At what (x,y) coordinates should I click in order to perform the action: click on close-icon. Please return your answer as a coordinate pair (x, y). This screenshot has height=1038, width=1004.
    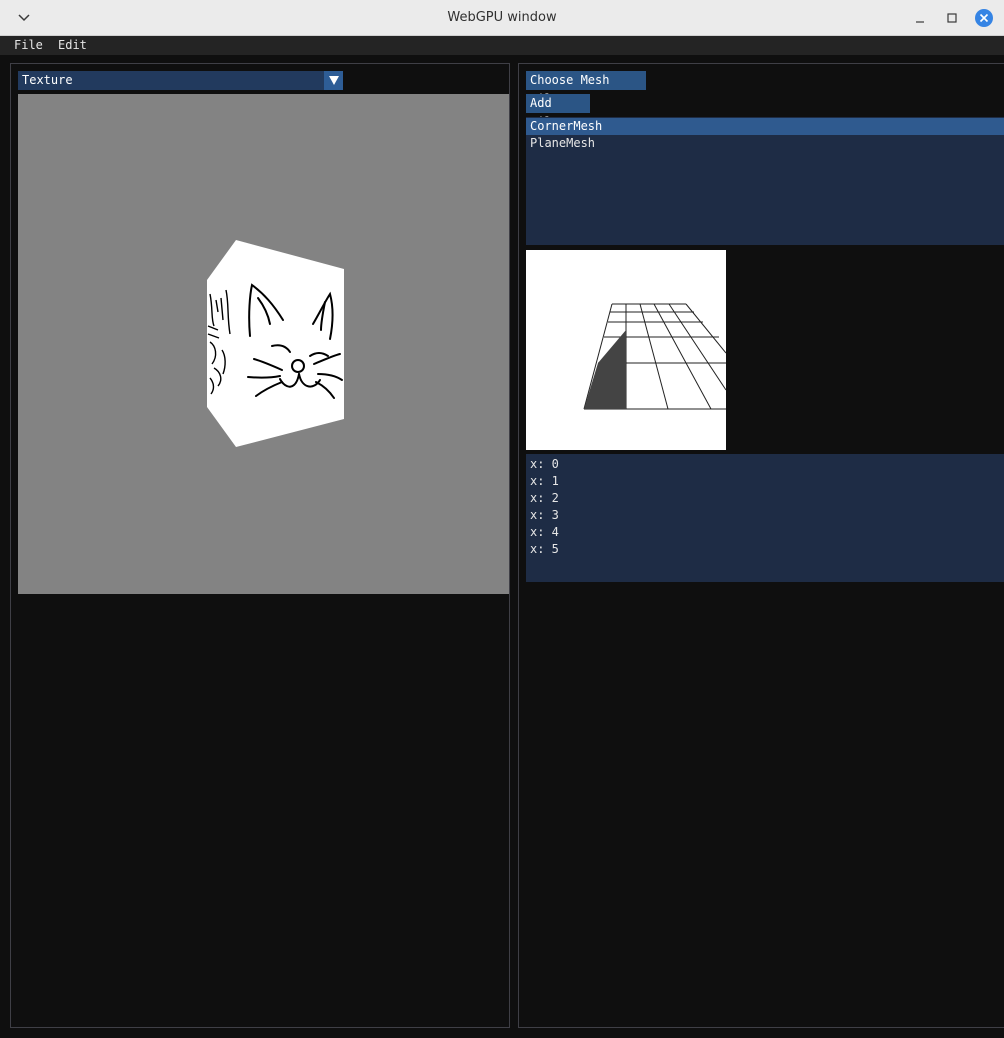
    Looking at the image, I should click on (984, 18).